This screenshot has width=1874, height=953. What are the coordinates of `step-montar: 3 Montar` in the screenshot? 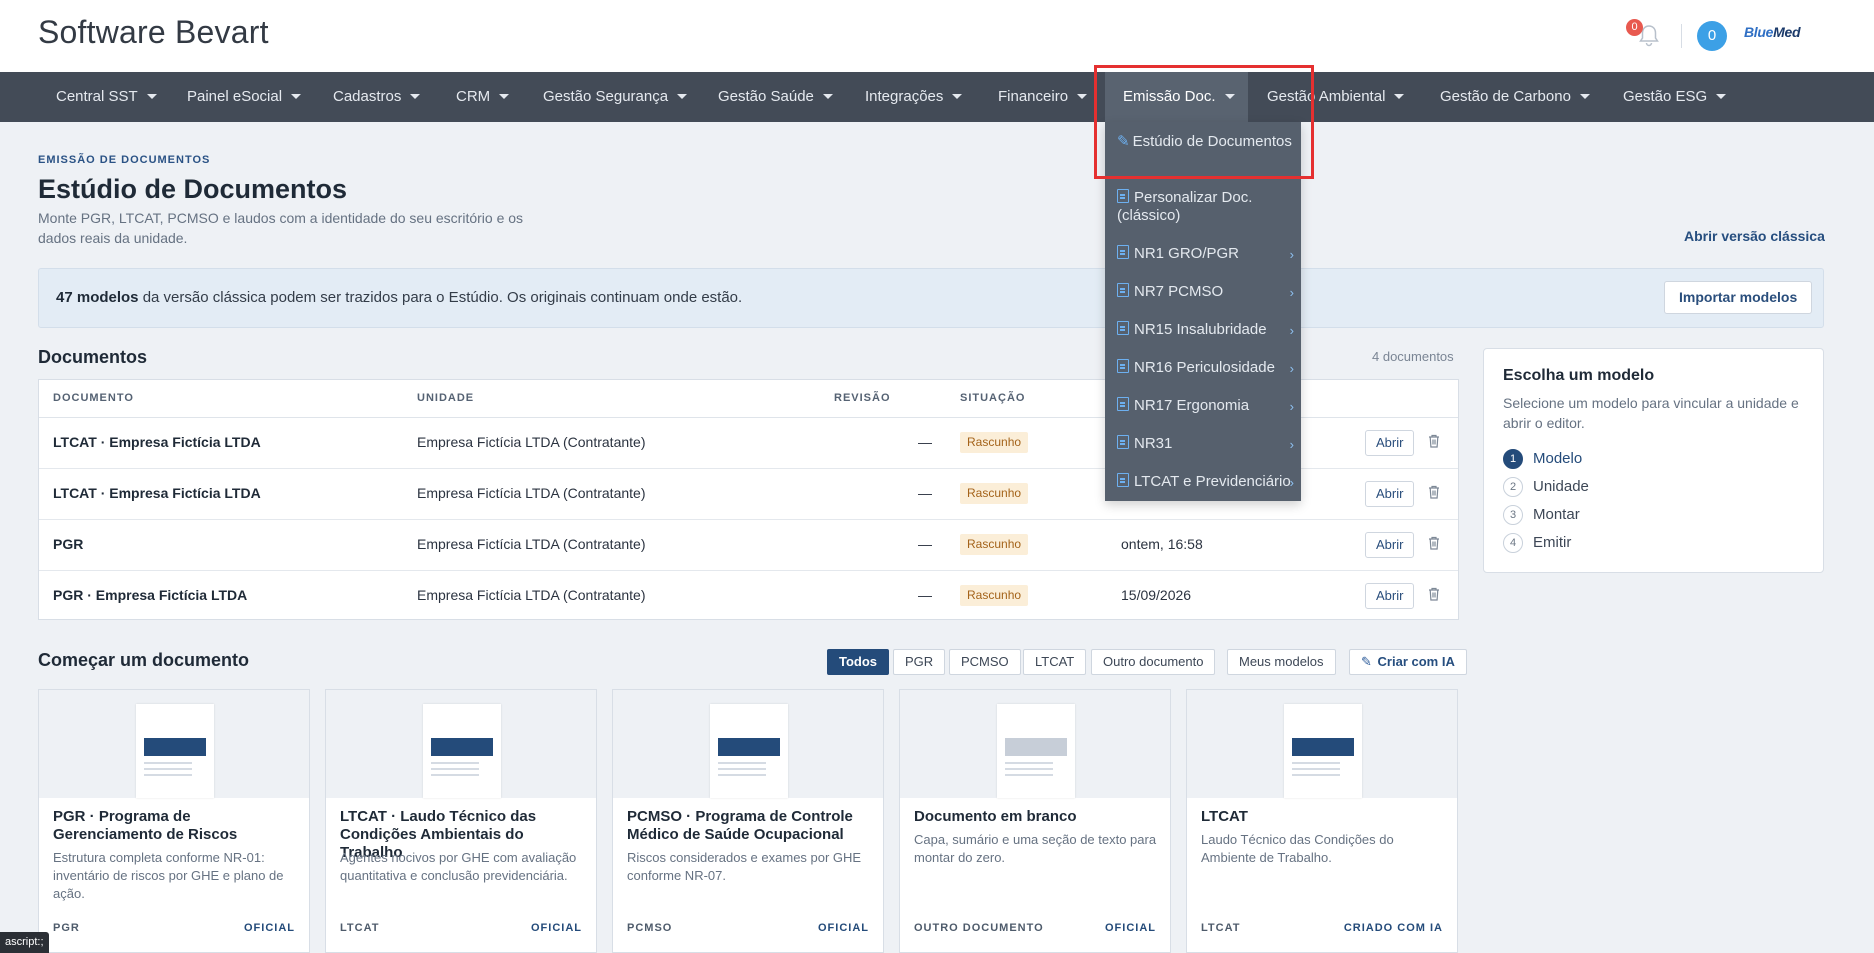 It's located at (1541, 516).